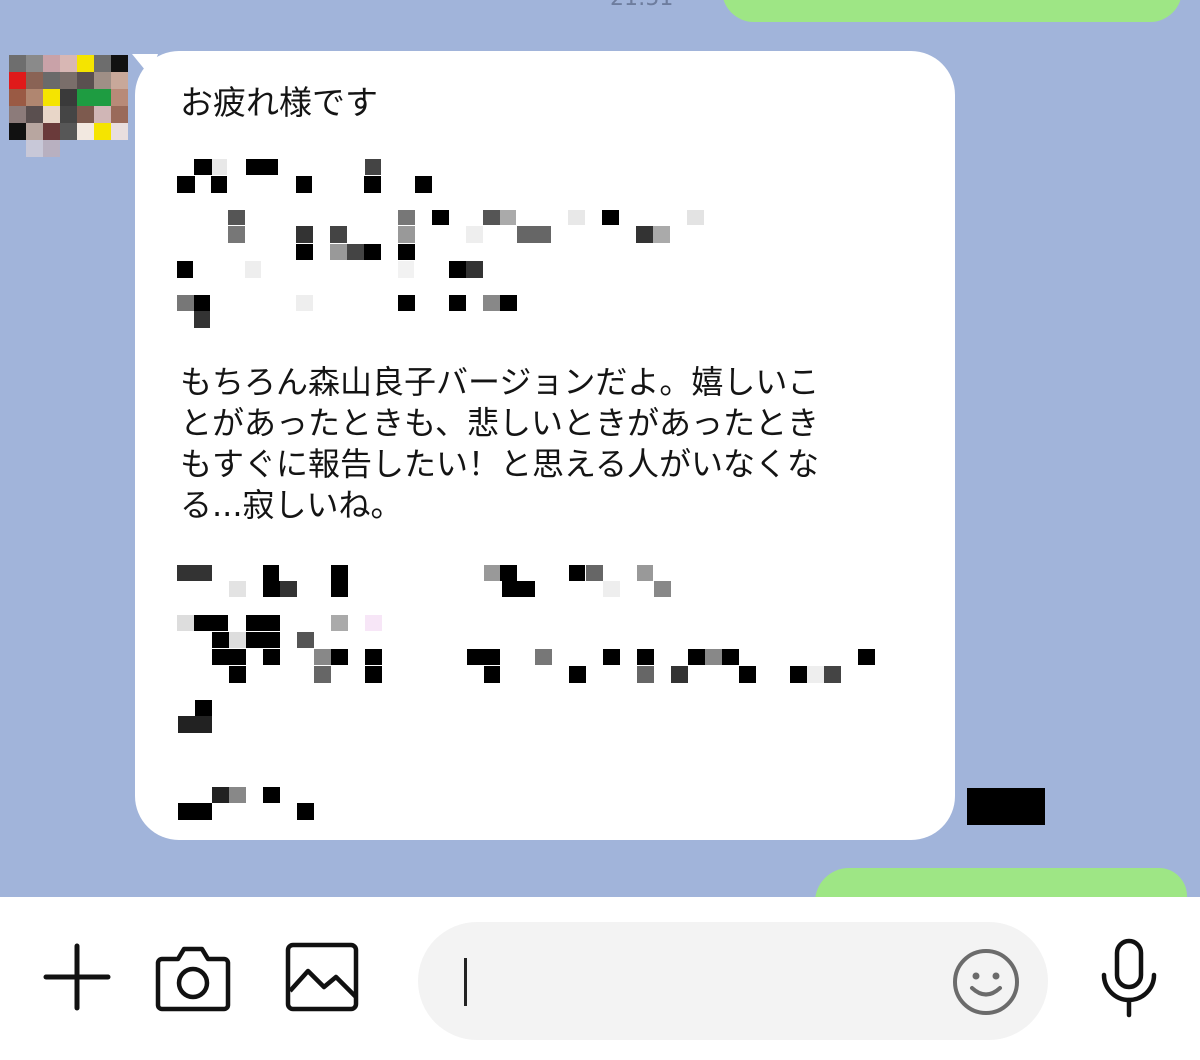 Image resolution: width=1200 pixels, height=1060 pixels. Describe the element at coordinates (322, 977) in the screenshot. I see `image-icon` at that location.